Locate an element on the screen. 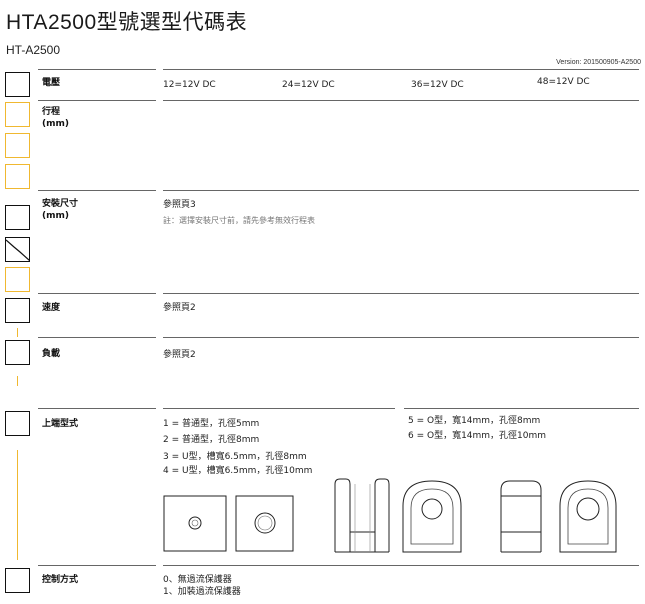 This screenshot has height=604, width=645. control-code-box is located at coordinates (17, 580).